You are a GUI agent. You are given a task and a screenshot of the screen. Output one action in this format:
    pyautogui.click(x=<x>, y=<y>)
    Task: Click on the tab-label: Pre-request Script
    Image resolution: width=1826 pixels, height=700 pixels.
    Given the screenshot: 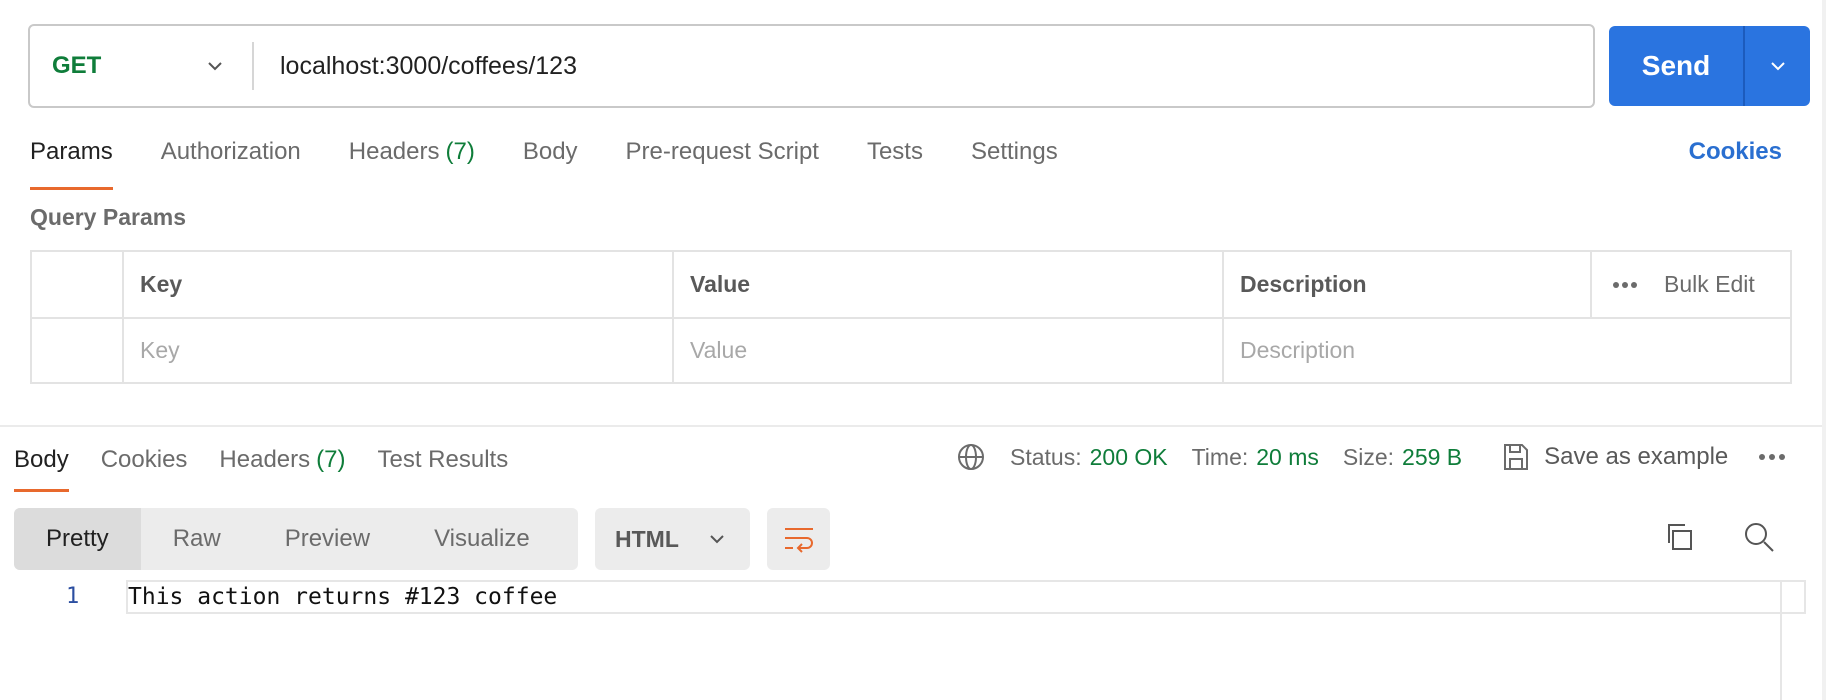 What is the action you would take?
    pyautogui.click(x=722, y=151)
    